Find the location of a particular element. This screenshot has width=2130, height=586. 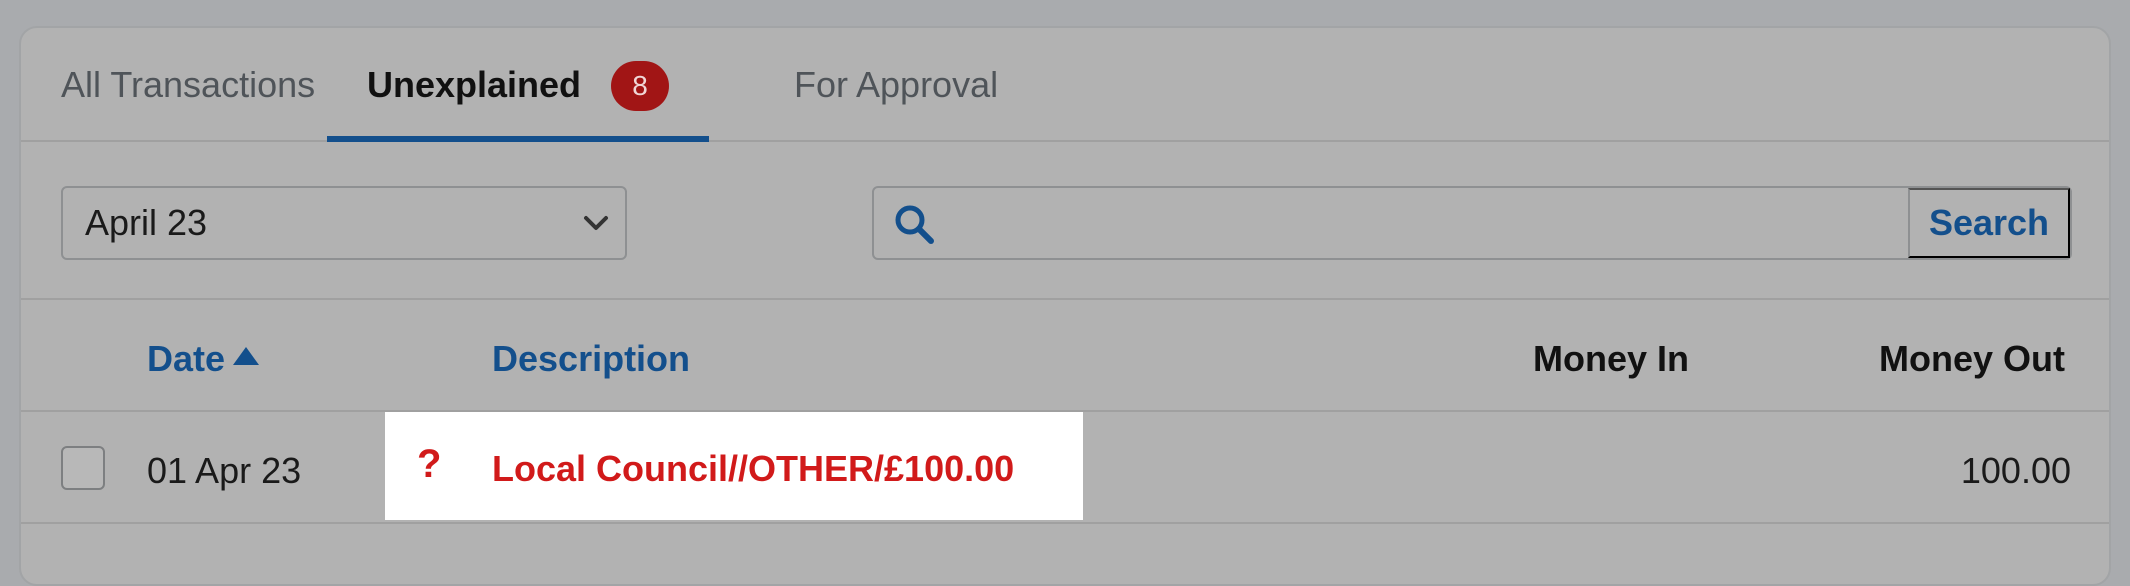

row-money-out: 100.00 is located at coordinates (2015, 470).